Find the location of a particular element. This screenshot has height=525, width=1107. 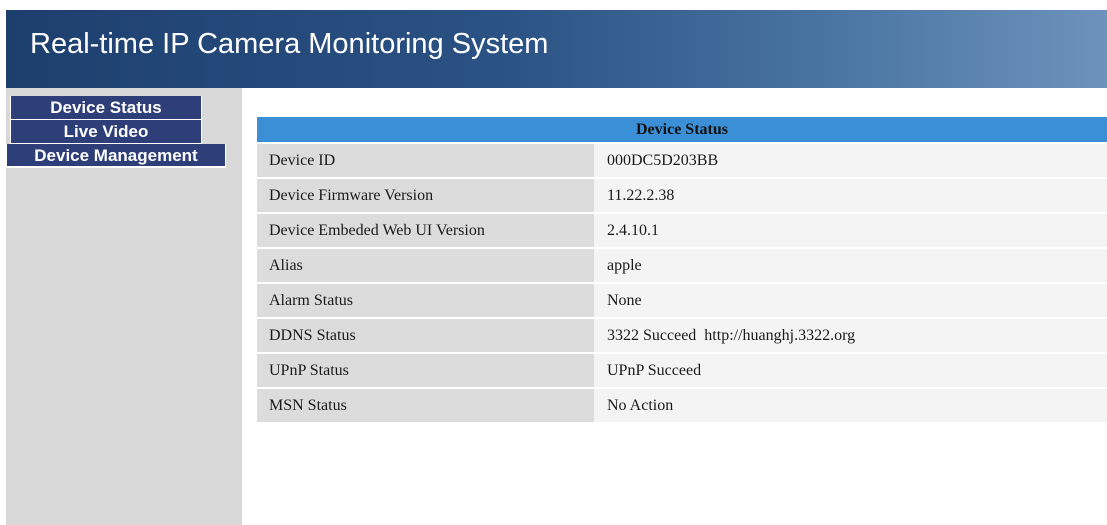

table-row-alarm-status: Alarm Status None is located at coordinates (682, 301).